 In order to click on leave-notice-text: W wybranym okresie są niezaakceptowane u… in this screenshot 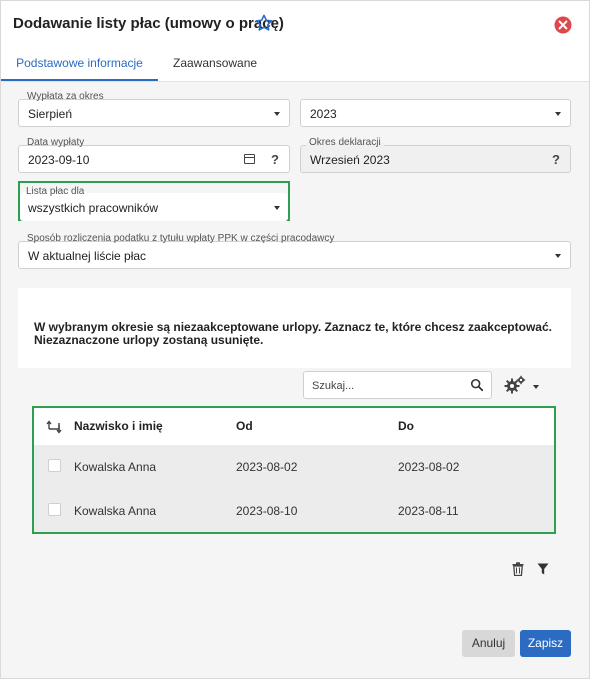, I will do `click(293, 333)`.